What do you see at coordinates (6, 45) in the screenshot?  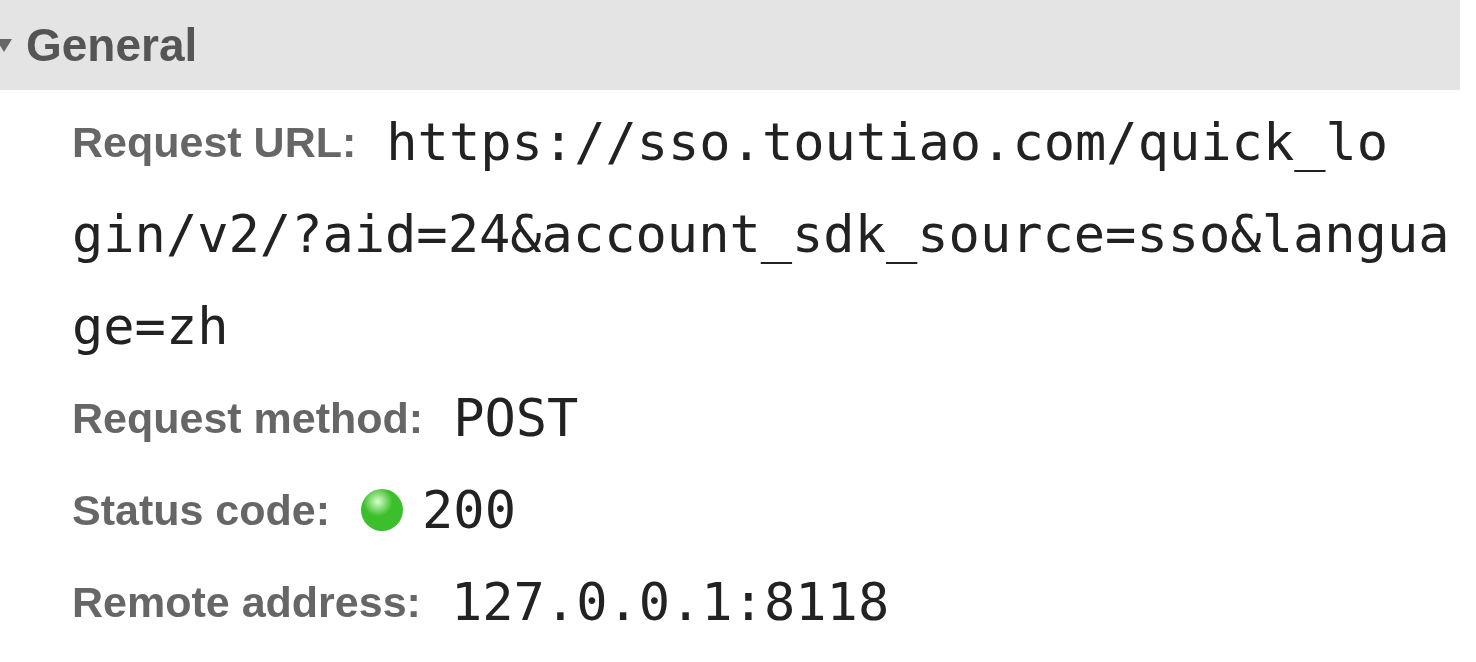 I see `disclosure-triangle-icon` at bounding box center [6, 45].